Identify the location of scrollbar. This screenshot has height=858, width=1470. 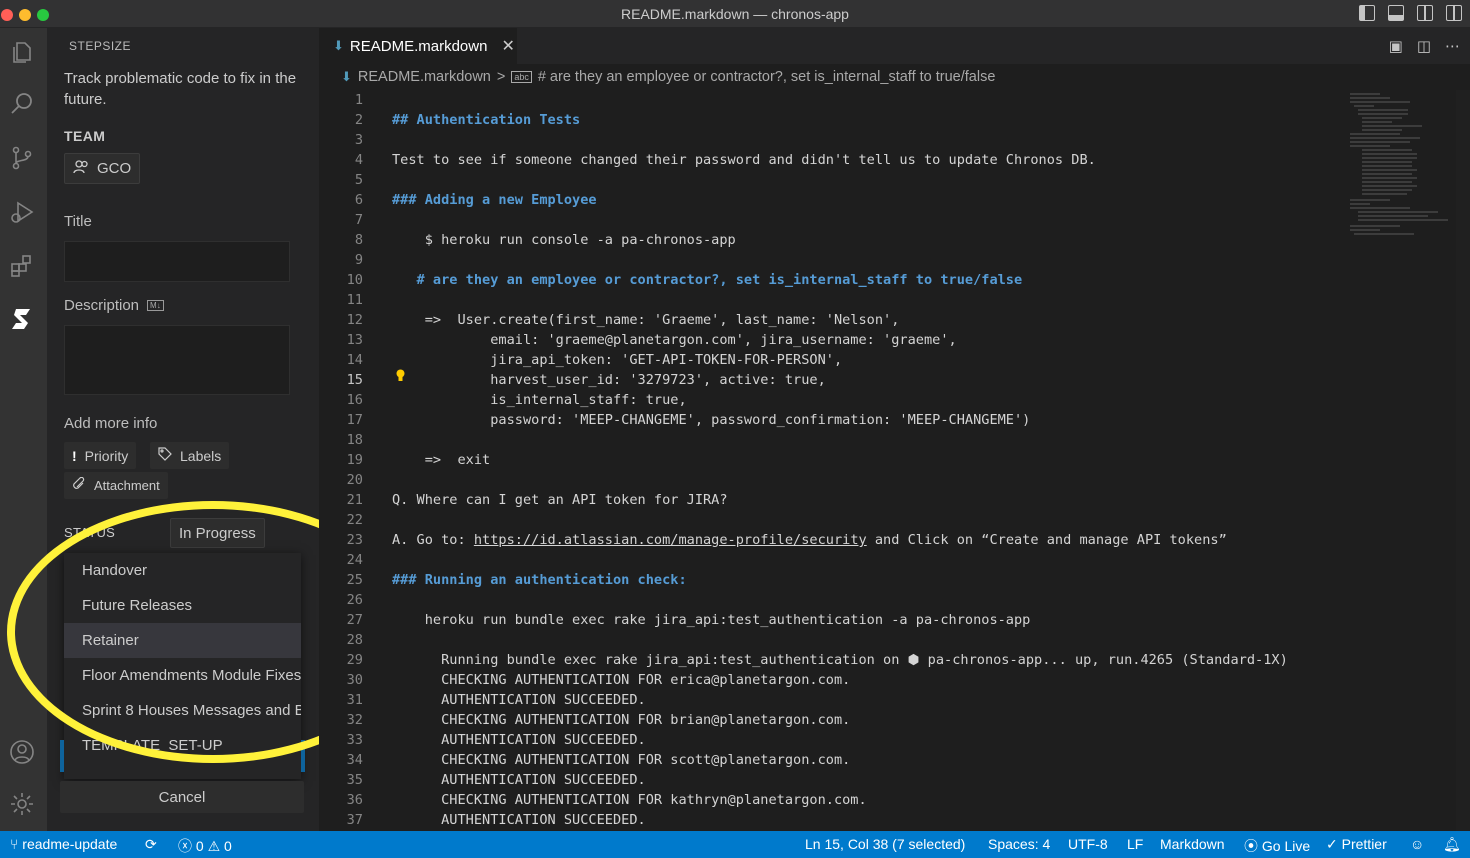
(1463, 460).